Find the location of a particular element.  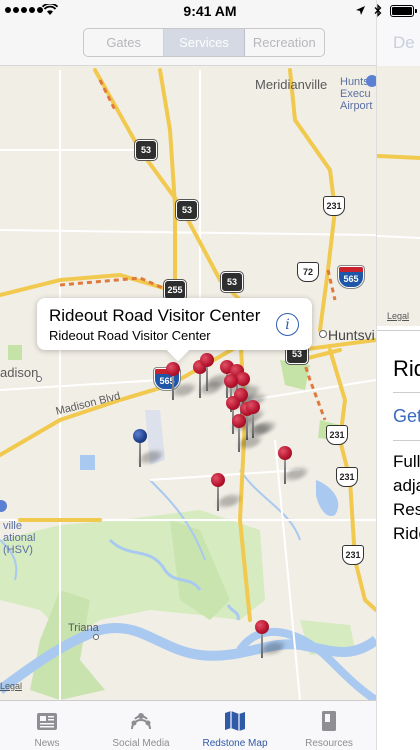

social-media-icon is located at coordinates (141, 721).